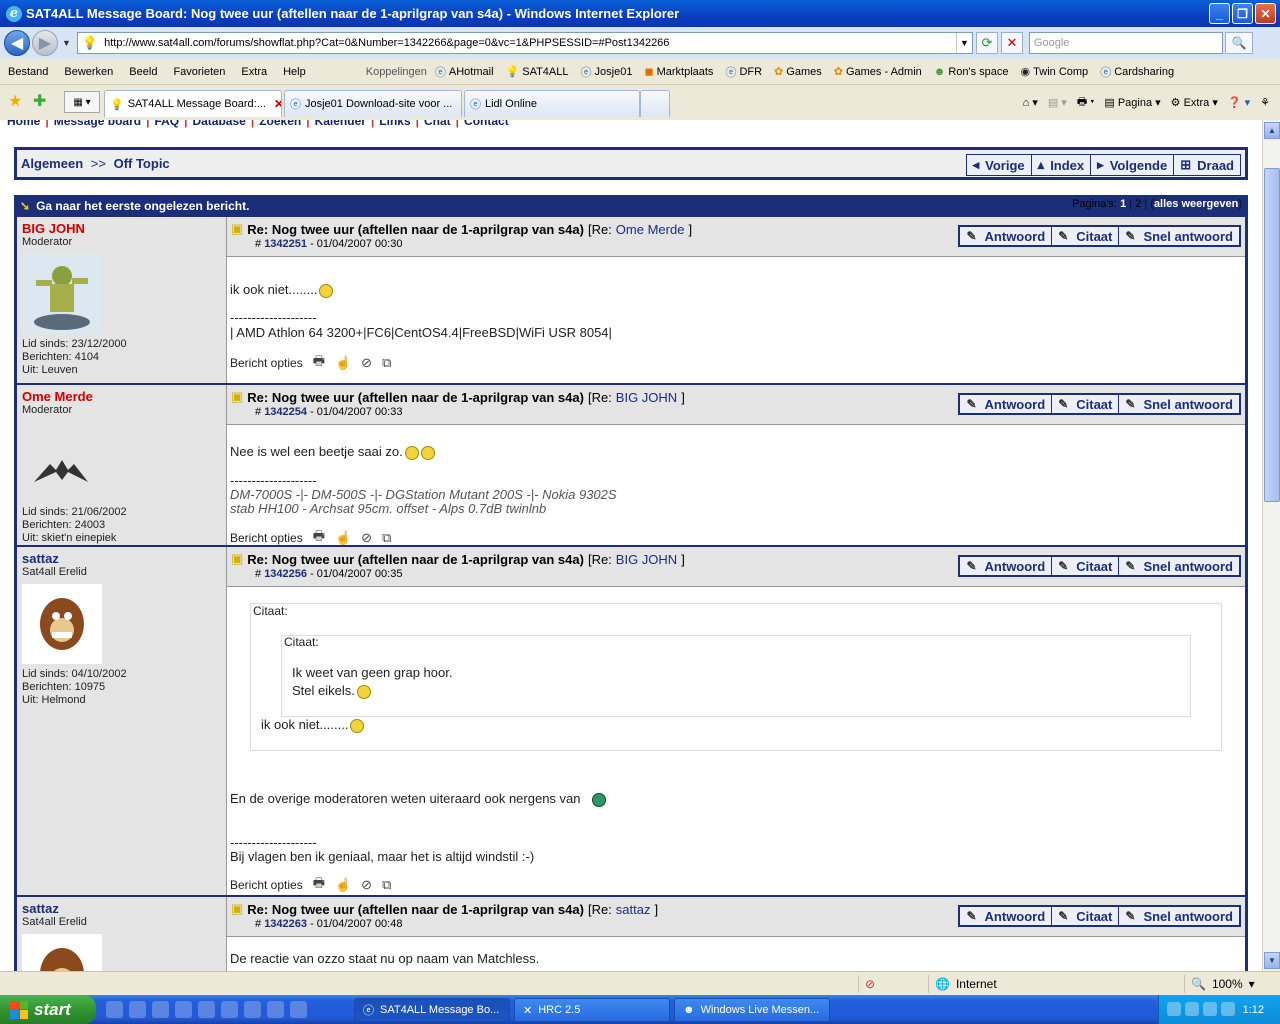  What do you see at coordinates (280, 124) in the screenshot?
I see `nav-link: Zoeken` at bounding box center [280, 124].